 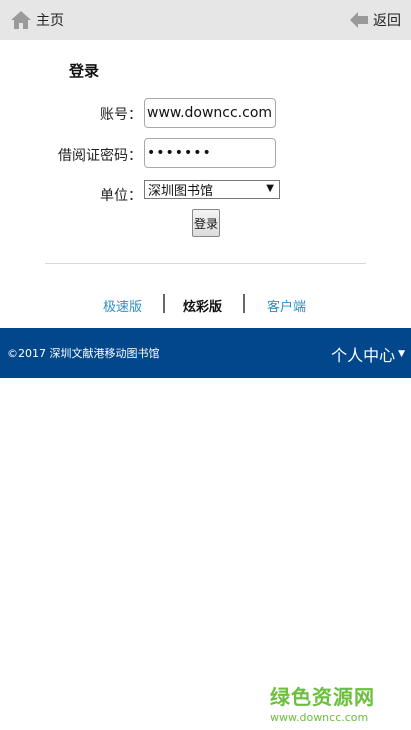 I want to click on copyright-text: ©2017 深圳文献港移动图书馆, so click(x=83, y=353).